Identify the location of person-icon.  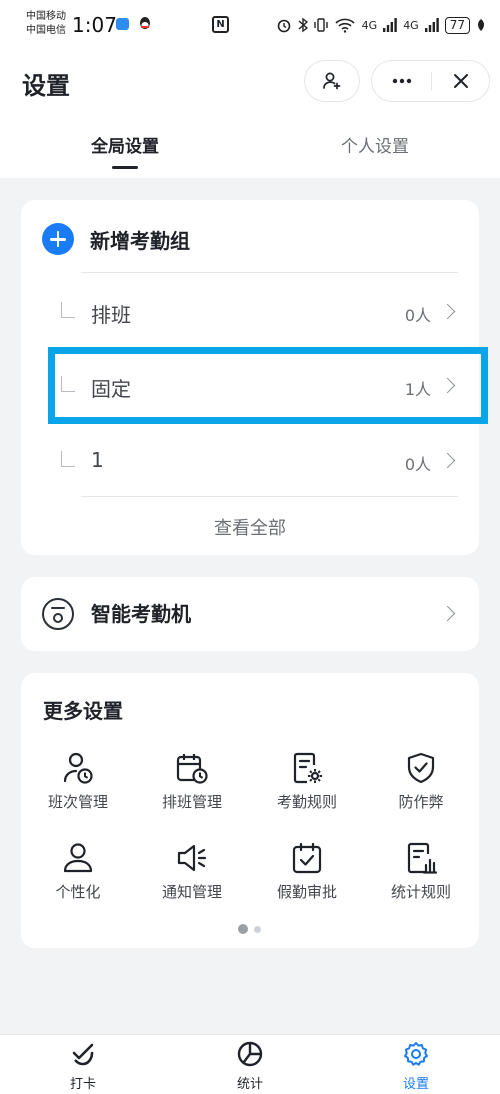
(78, 858).